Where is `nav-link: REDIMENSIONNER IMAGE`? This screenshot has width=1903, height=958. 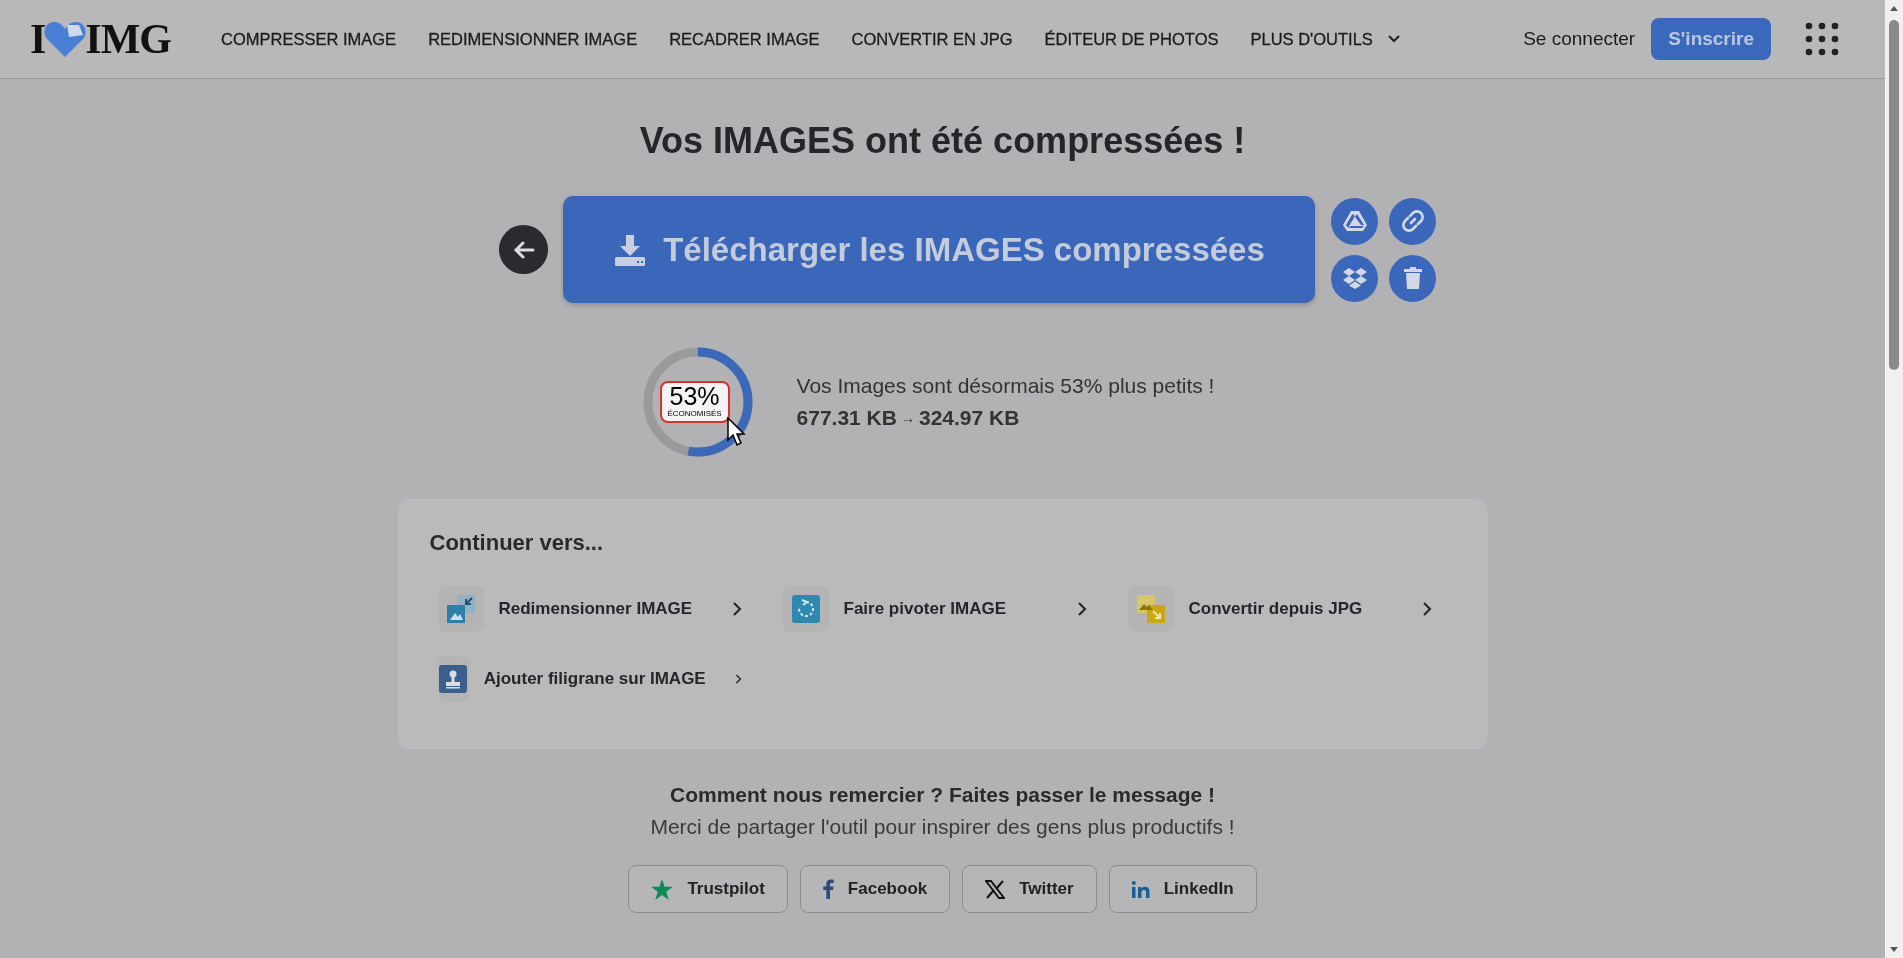 nav-link: REDIMENSIONNER IMAGE is located at coordinates (533, 39).